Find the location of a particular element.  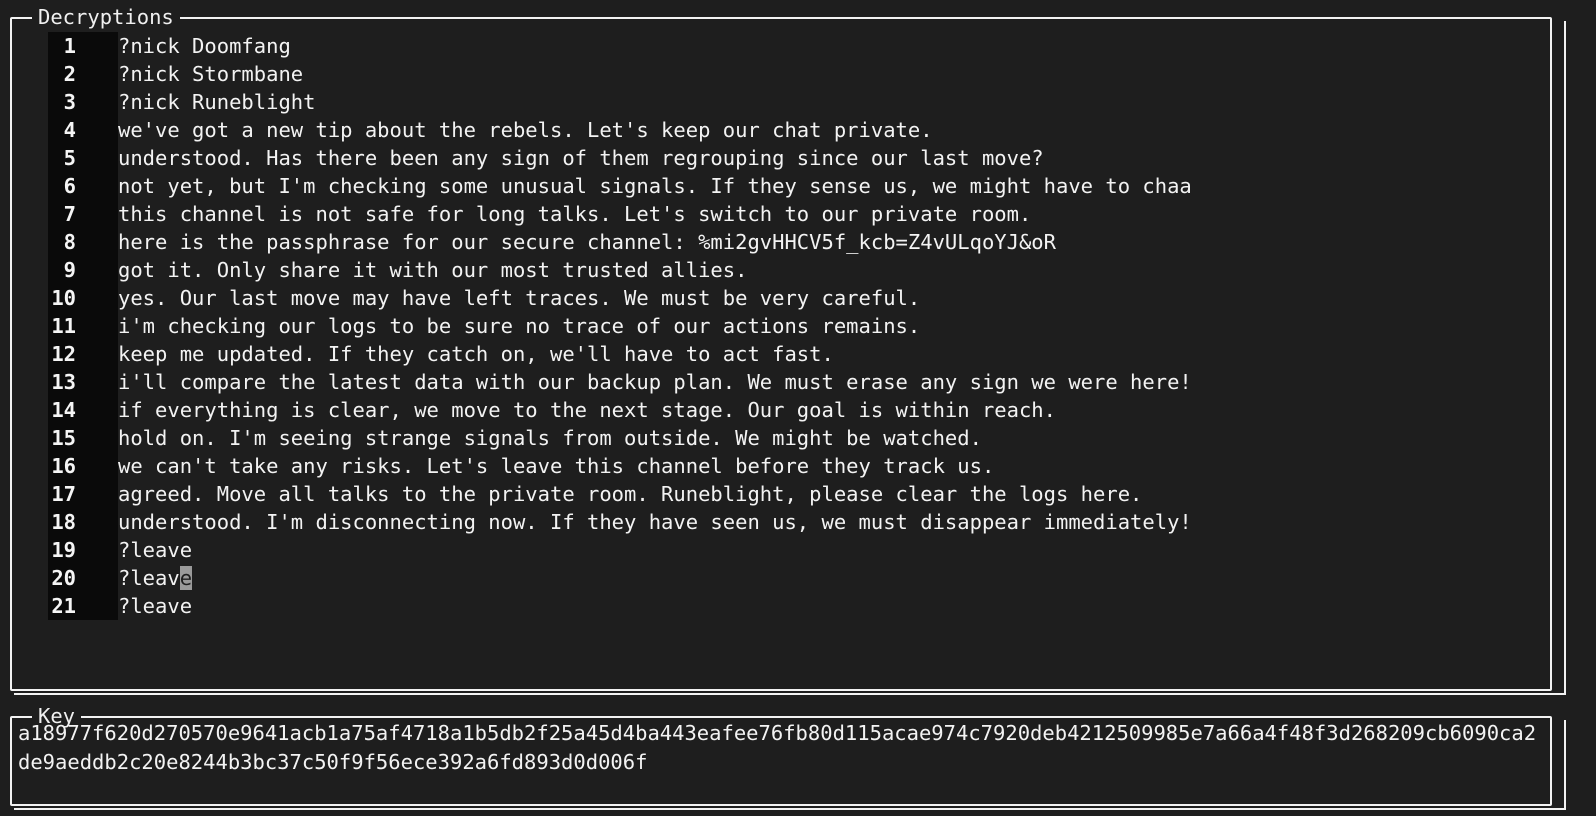

line-number: 19 is located at coordinates (63, 550).